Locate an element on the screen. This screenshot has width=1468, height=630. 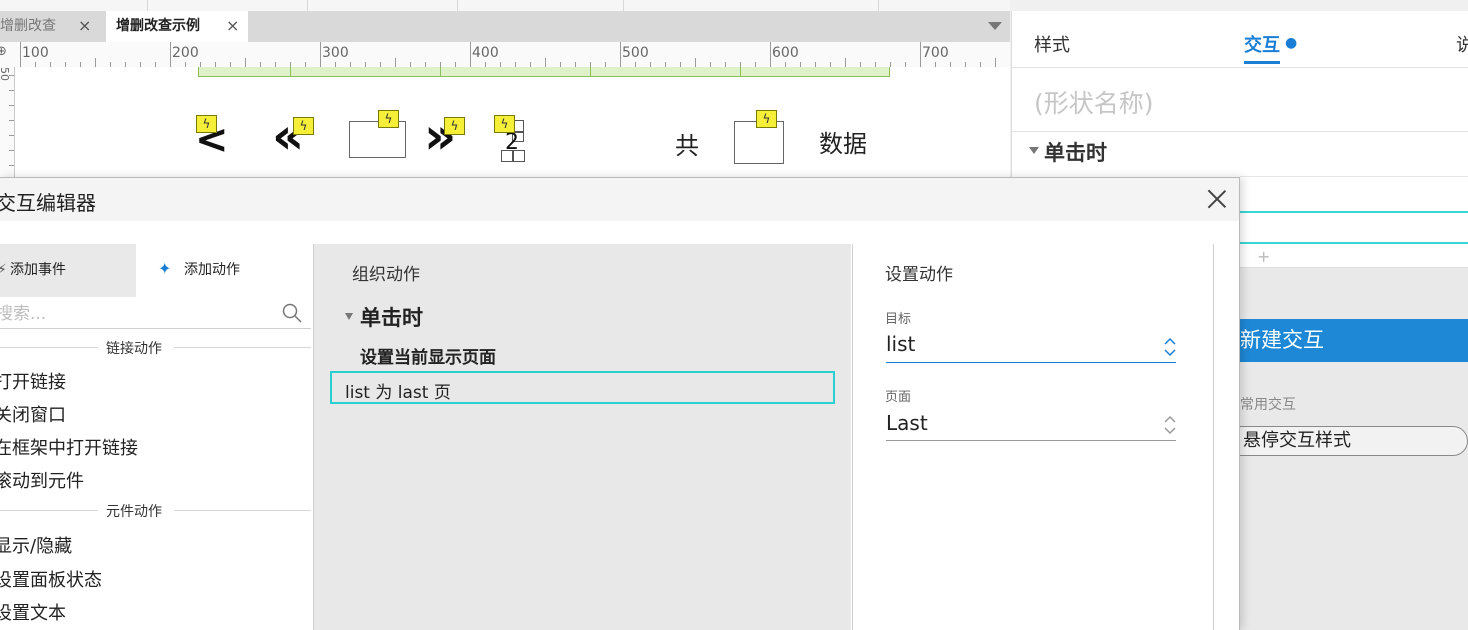
action-item-set-panel-state: 设置面板状态 is located at coordinates (51, 579).